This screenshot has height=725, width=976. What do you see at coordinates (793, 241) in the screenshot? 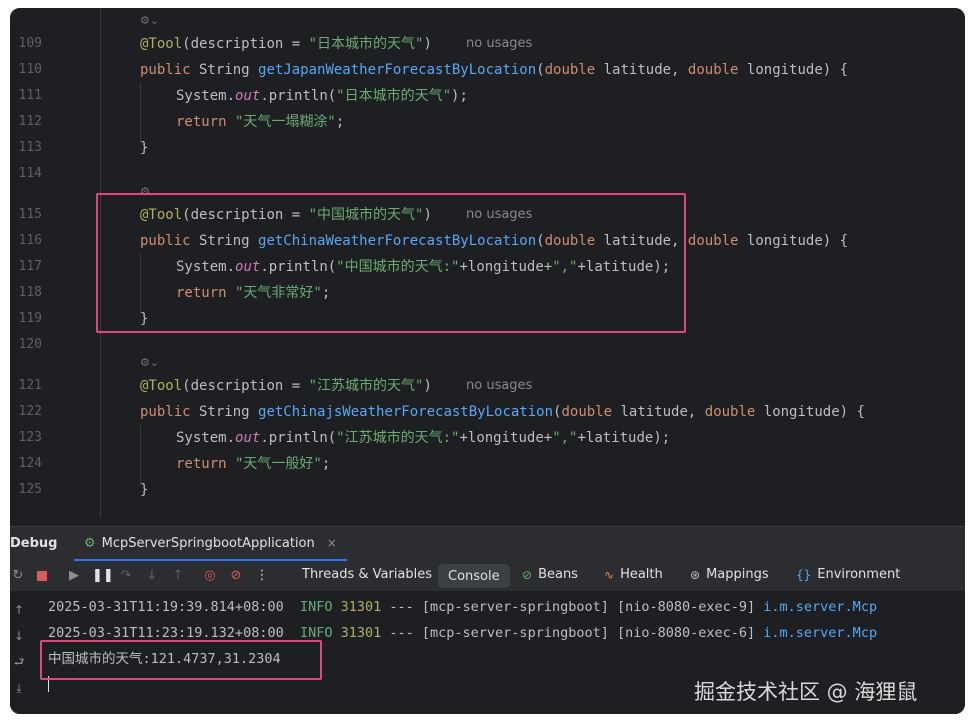
I see `code-text: longitude) {` at bounding box center [793, 241].